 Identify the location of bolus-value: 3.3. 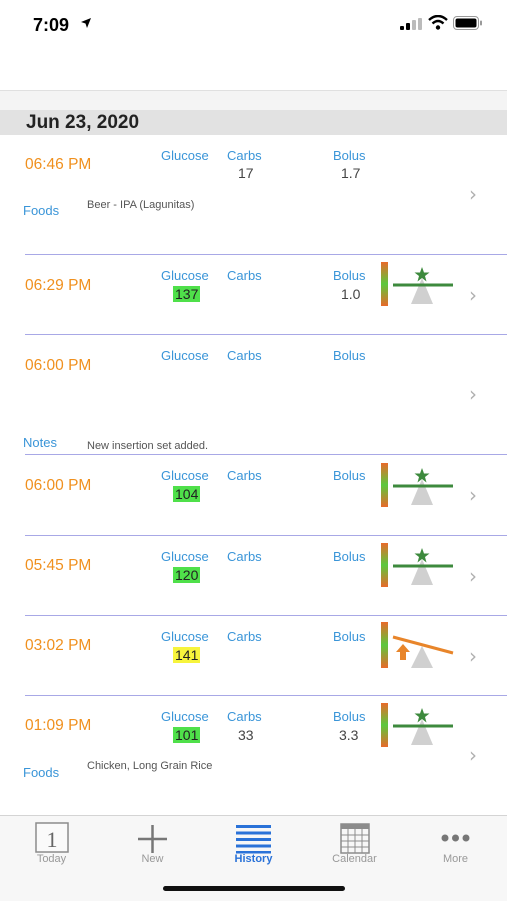
(349, 735).